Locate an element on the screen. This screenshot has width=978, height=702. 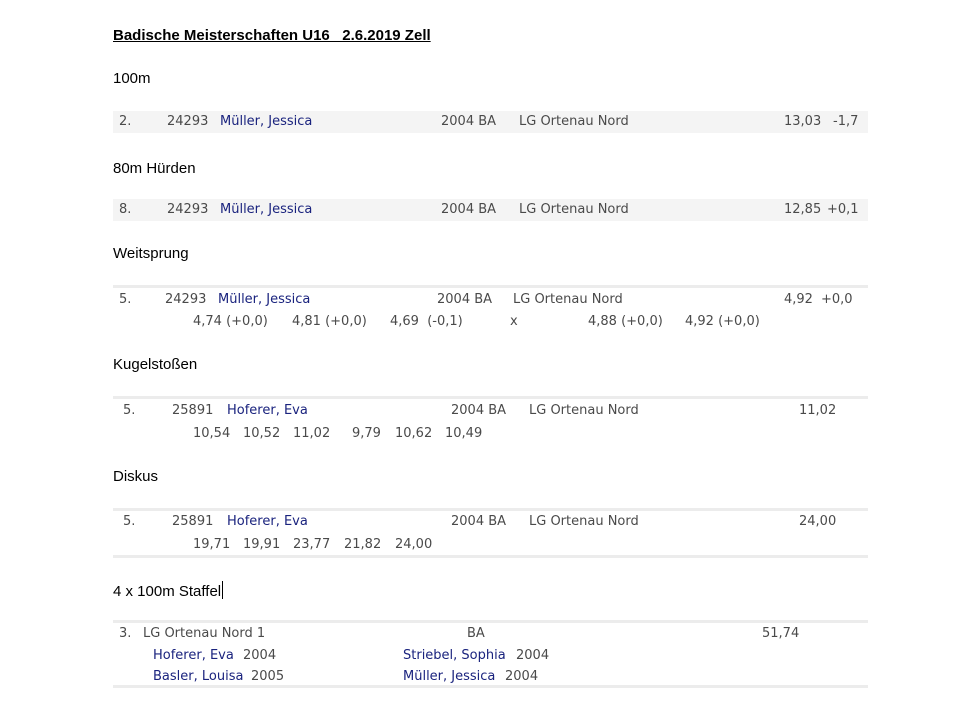
performance: 12,85 is located at coordinates (803, 209).